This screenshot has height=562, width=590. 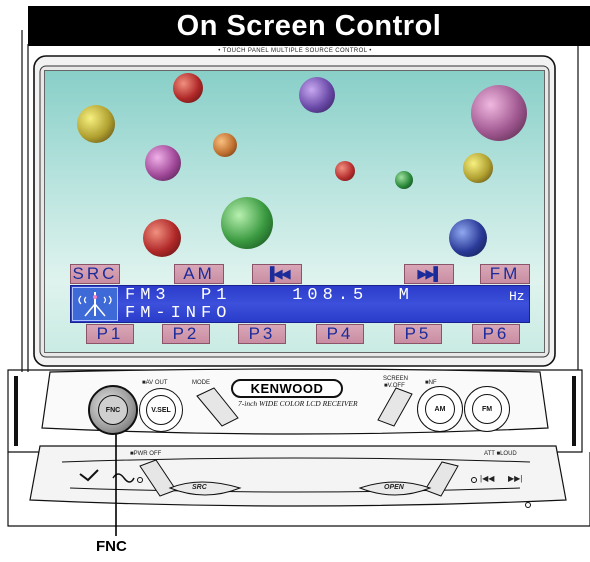 I want to click on preset-button: P4, so click(x=340, y=334).